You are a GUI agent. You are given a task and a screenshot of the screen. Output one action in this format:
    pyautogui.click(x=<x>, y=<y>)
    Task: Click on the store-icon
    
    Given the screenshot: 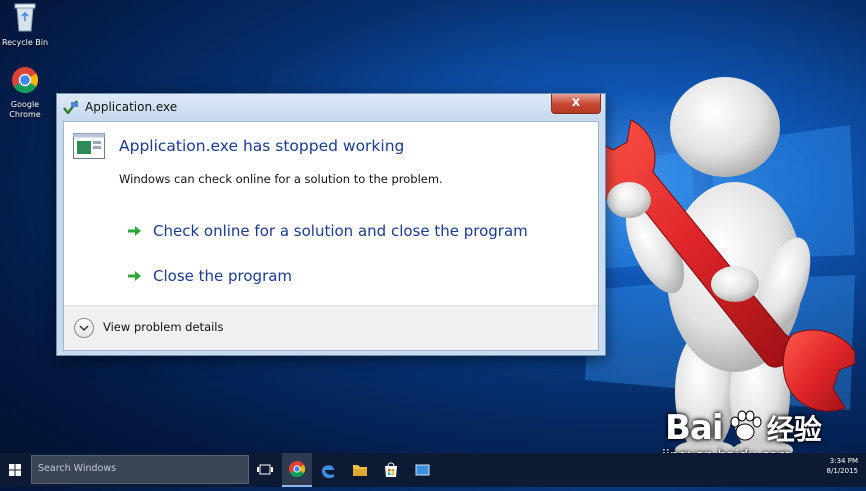 What is the action you would take?
    pyautogui.click(x=391, y=469)
    